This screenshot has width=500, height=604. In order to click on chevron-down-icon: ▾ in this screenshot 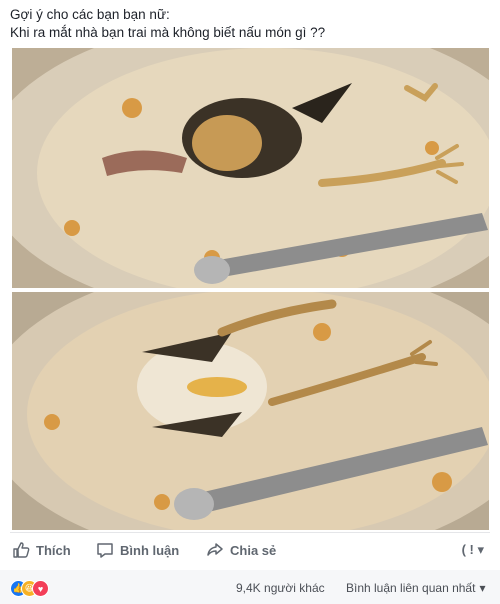, I will do `click(482, 588)`.